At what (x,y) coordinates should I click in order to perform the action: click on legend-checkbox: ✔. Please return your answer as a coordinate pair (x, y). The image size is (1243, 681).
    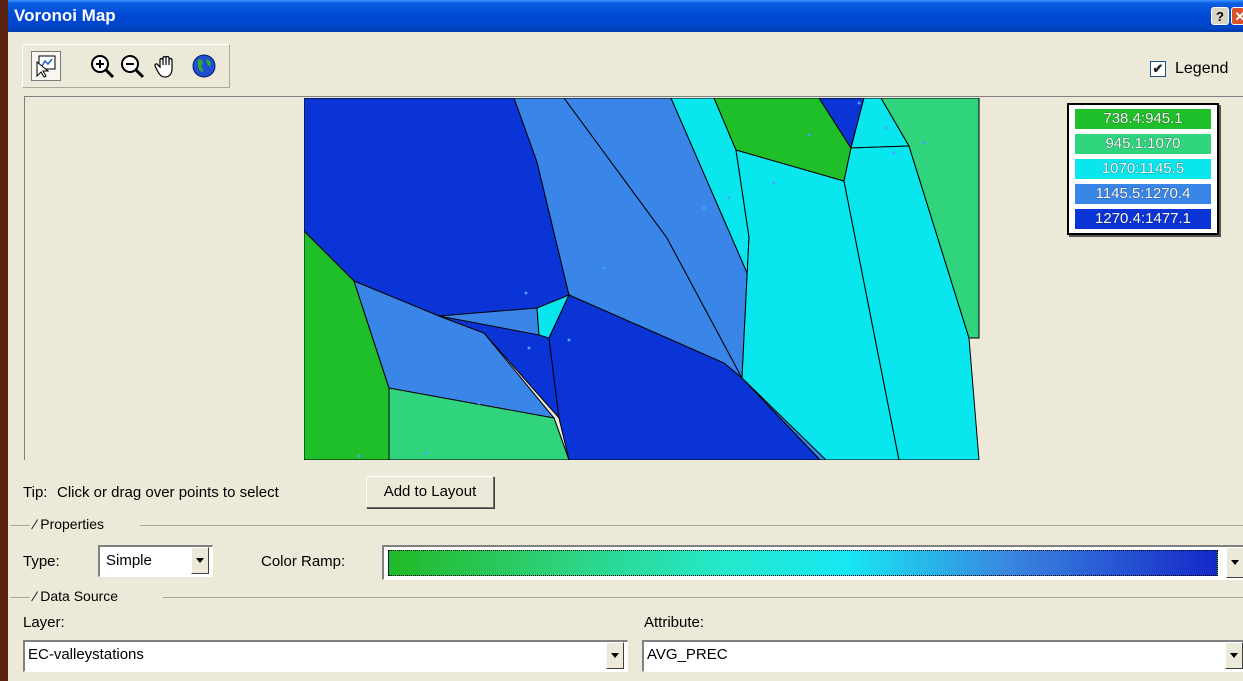
    Looking at the image, I should click on (1158, 69).